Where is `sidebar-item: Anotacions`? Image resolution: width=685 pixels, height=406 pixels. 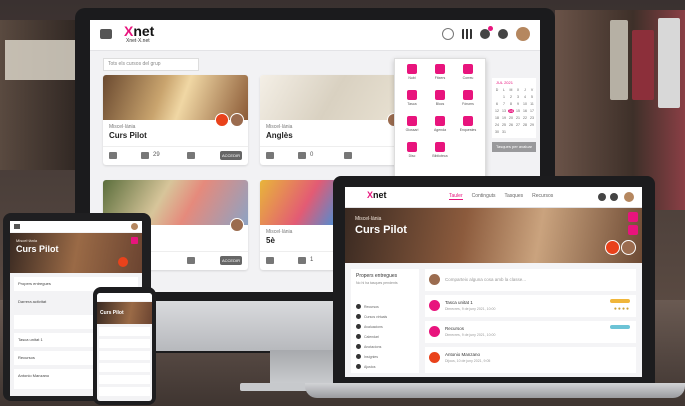 sidebar-item: Anotacions is located at coordinates (371, 348).